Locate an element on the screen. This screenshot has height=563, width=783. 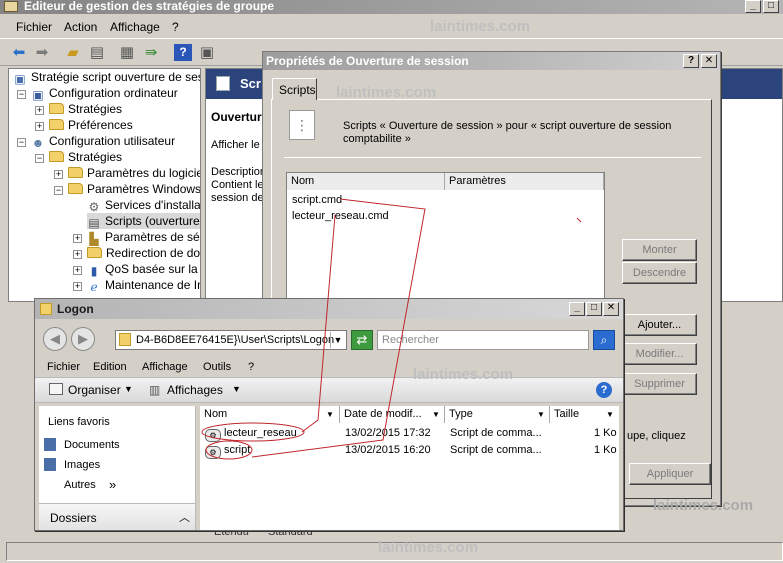
column-size: Taille ▼ is located at coordinates (584, 414).